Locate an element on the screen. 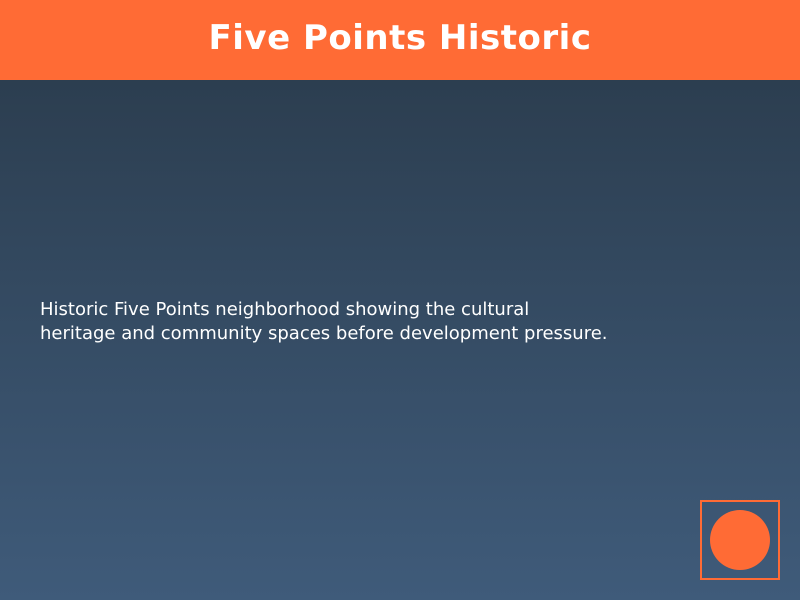 Image resolution: width=800 pixels, height=600 pixels. circle-icon is located at coordinates (740, 540).